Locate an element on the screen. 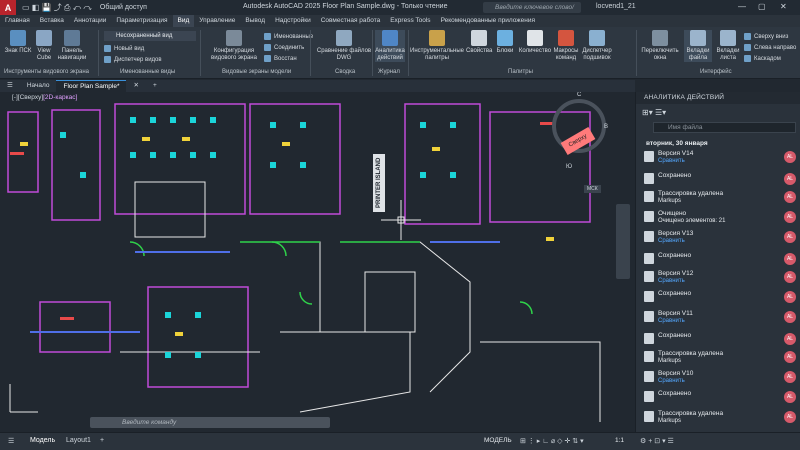 This screenshot has width=800, height=450. activity-entry: Очищено Очищено элементов: 21 AL is located at coordinates (720, 218).